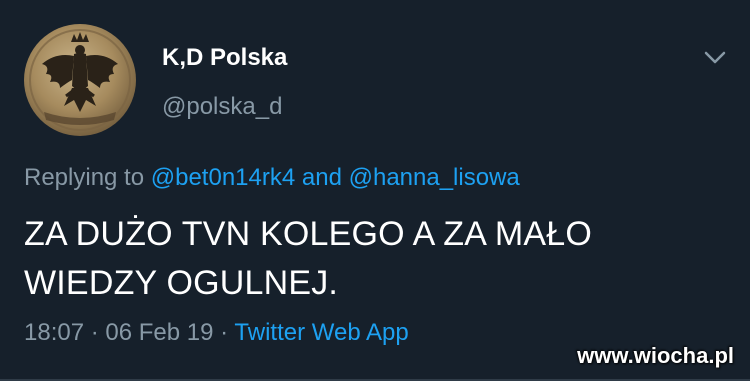 The height and width of the screenshot is (381, 750). I want to click on user-handle: @polska_d, so click(222, 107).